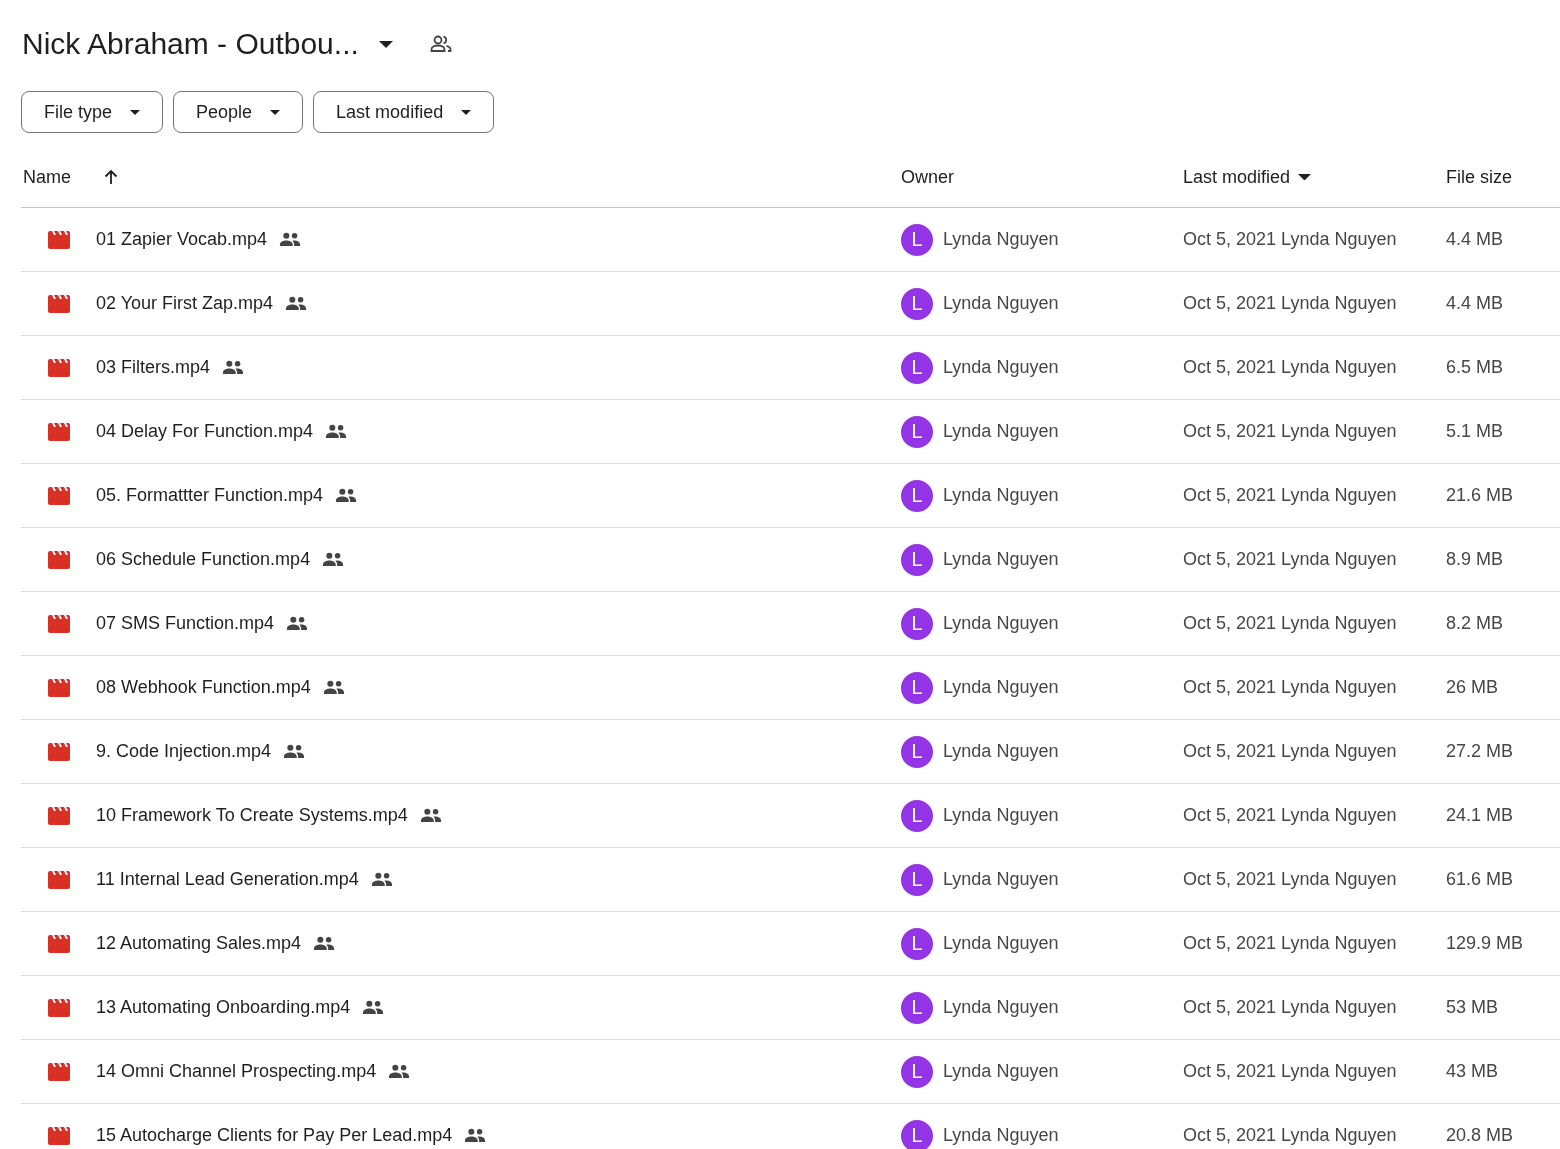 This screenshot has height=1149, width=1560. Describe the element at coordinates (1480, 815) in the screenshot. I see `file-size: 24.1 MB` at that location.